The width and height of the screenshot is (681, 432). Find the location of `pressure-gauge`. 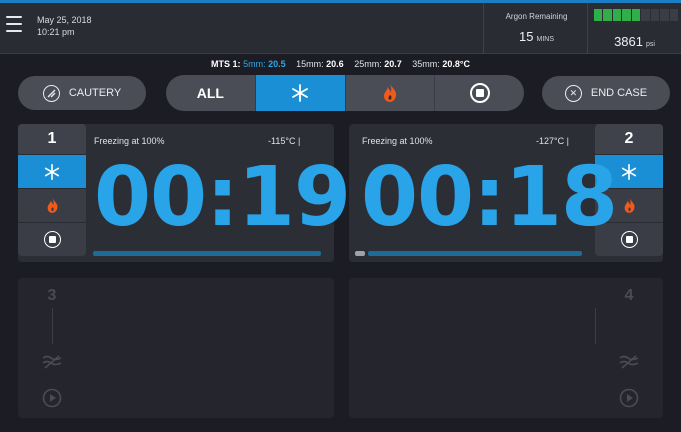

pressure-gauge is located at coordinates (636, 15).